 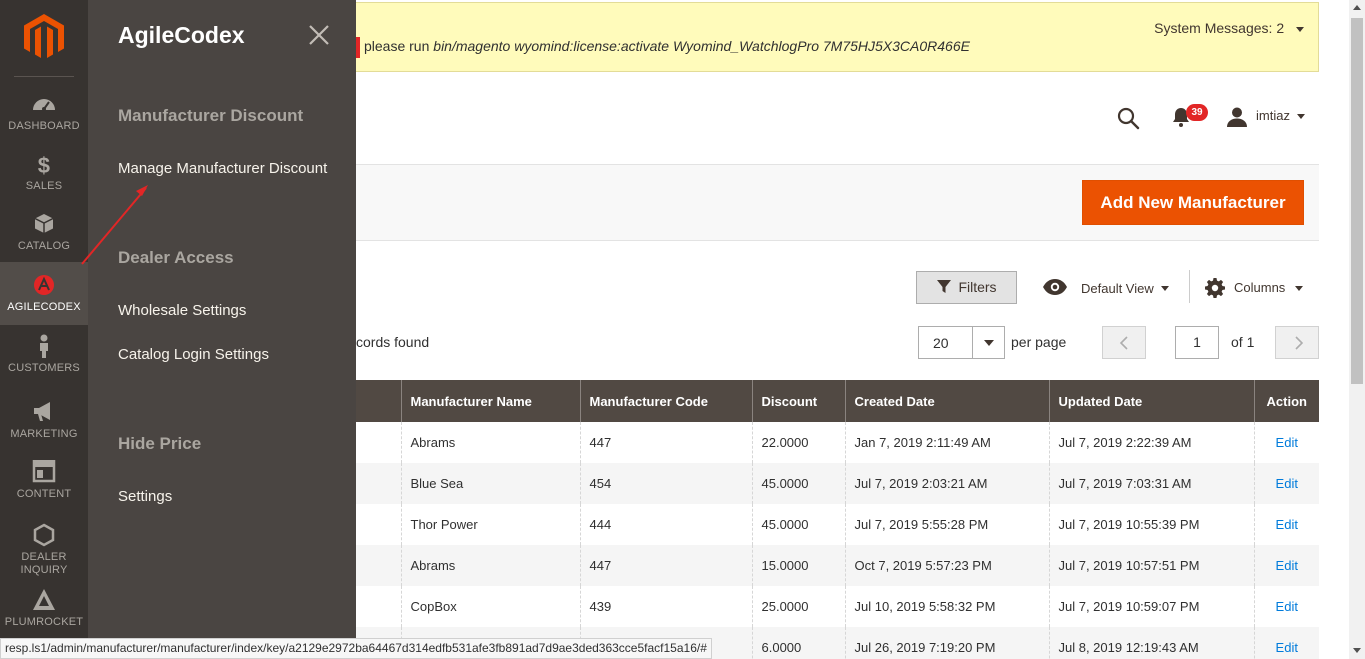 I want to click on nav-item-marketing: MARKETING, so click(x=44, y=420).